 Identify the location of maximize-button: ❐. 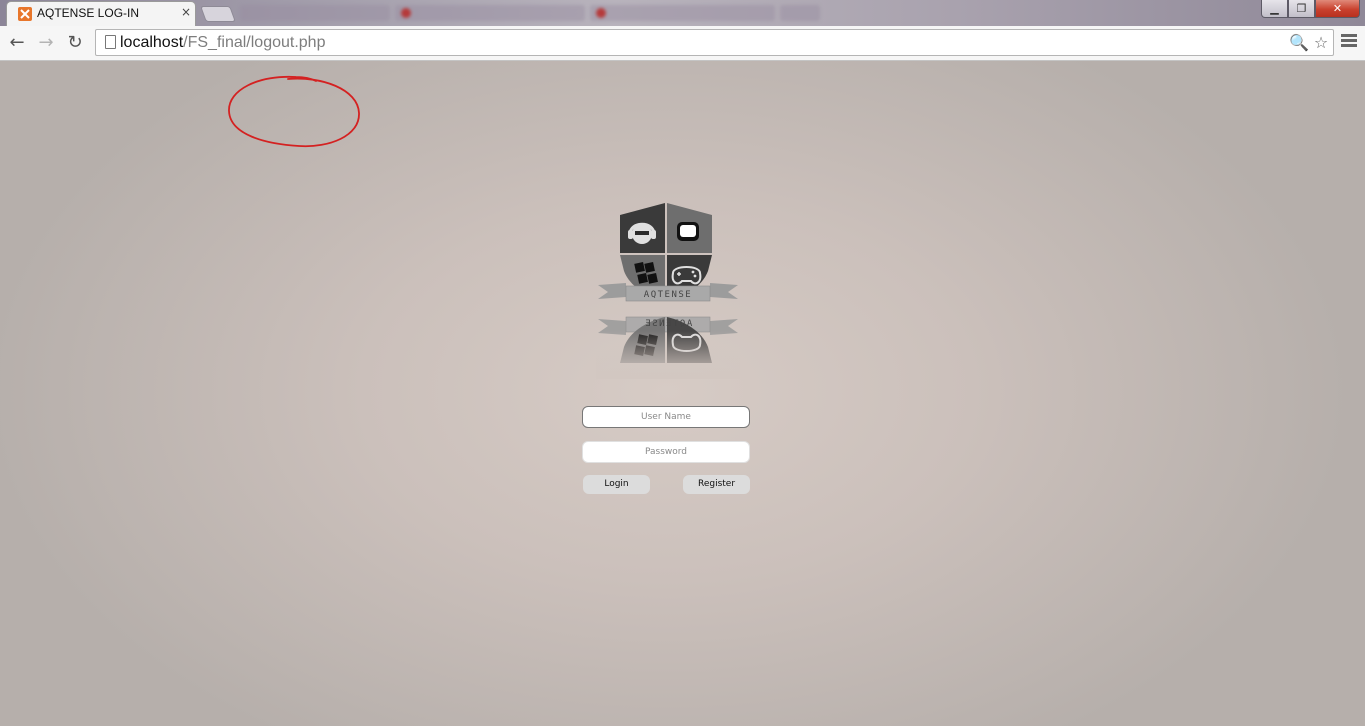
(1301, 9).